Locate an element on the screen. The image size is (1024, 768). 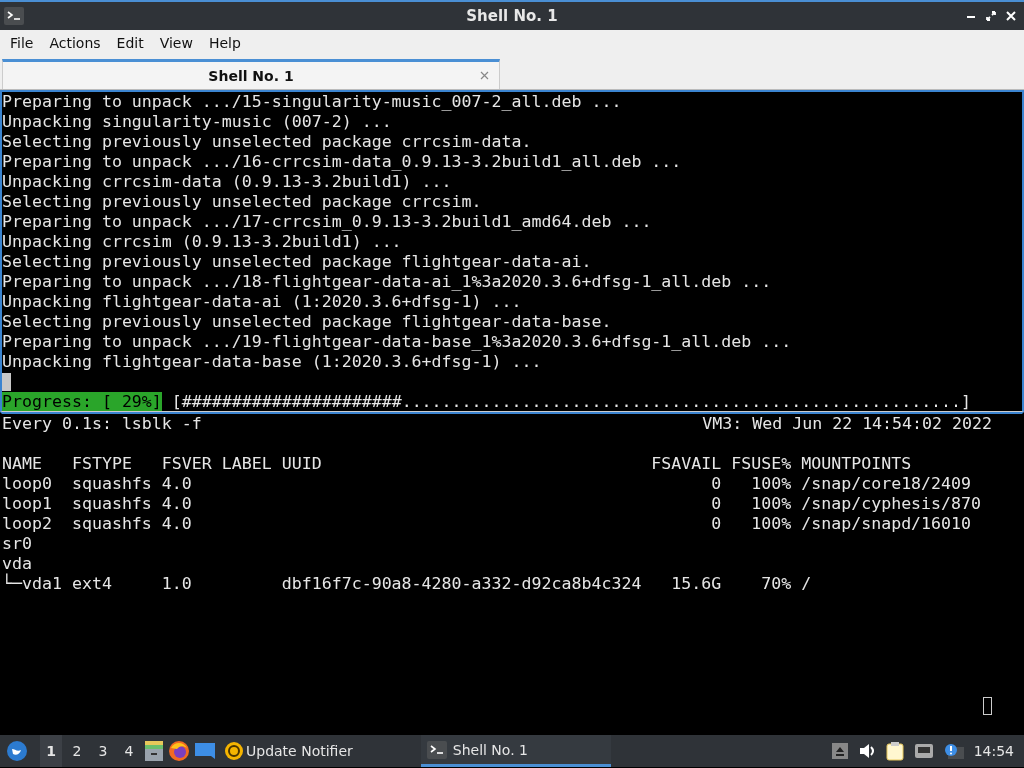
terminal-line: loop1 squashfs 4.0 0 100% /snap/cyphesis/870 is located at coordinates (492, 503).